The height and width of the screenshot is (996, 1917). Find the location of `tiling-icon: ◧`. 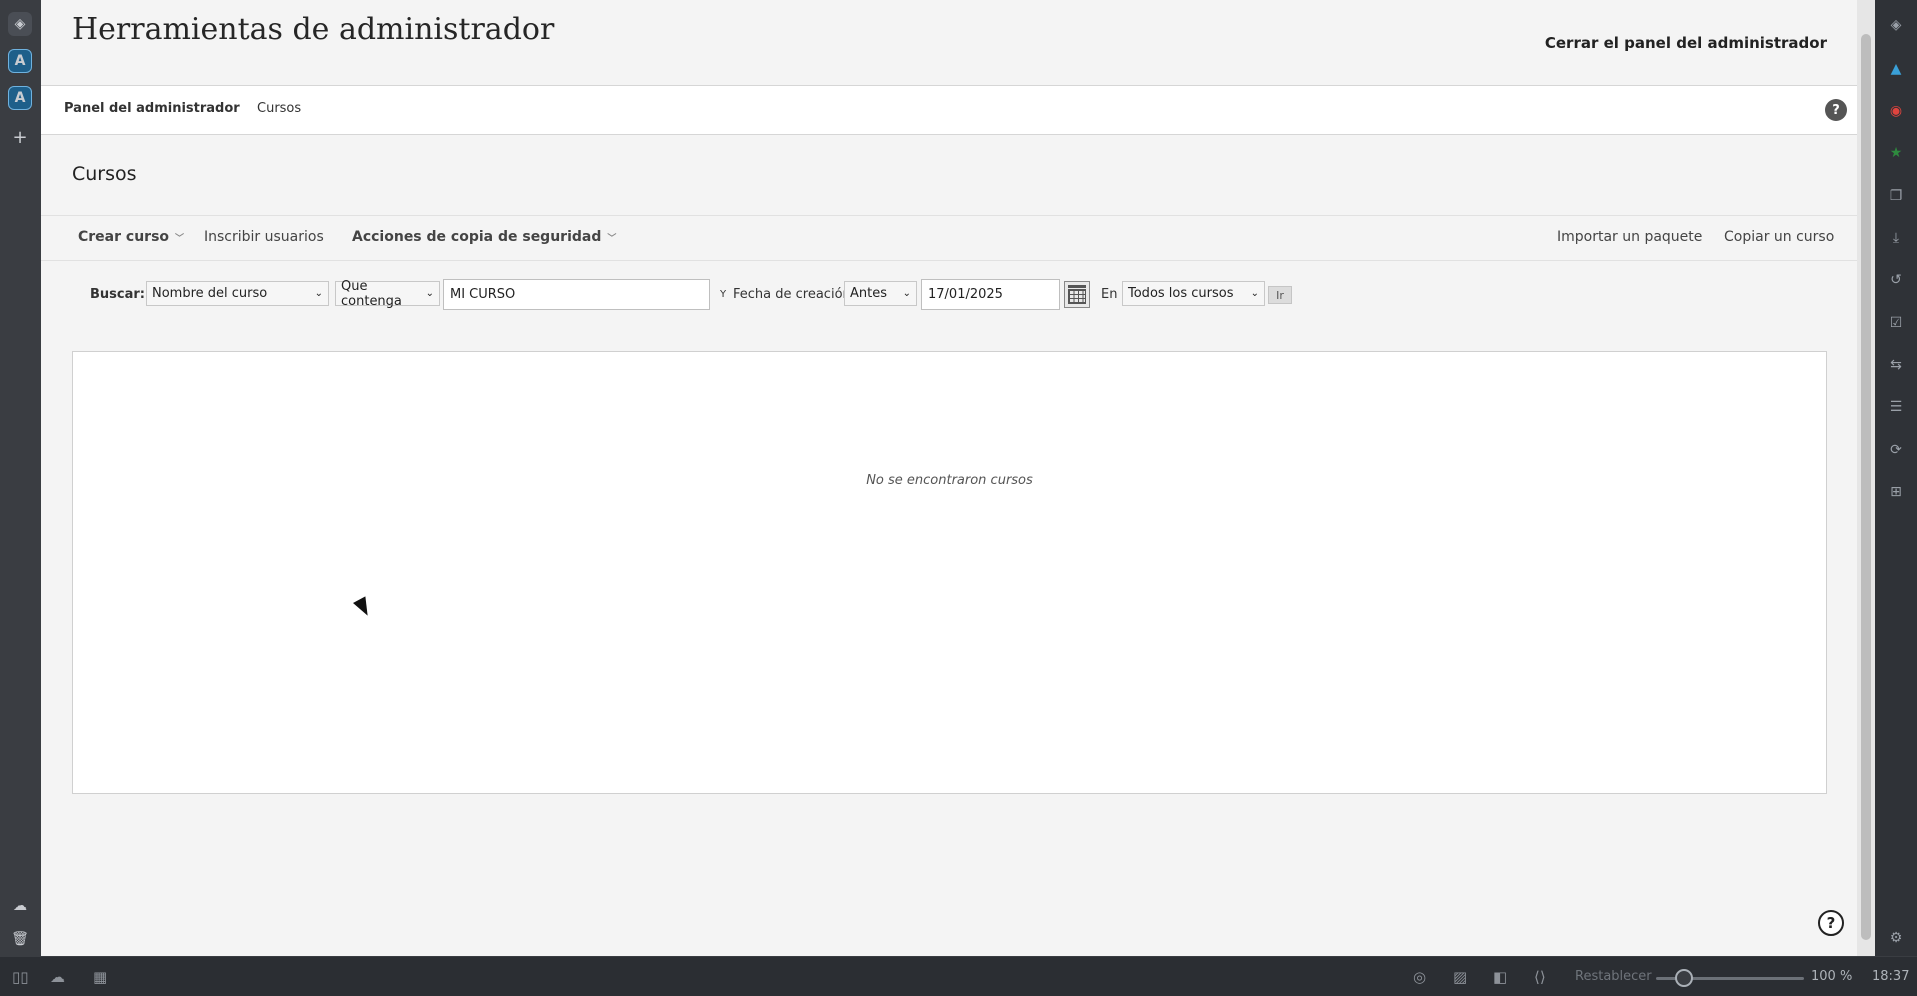

tiling-icon: ◧ is located at coordinates (1500, 977).